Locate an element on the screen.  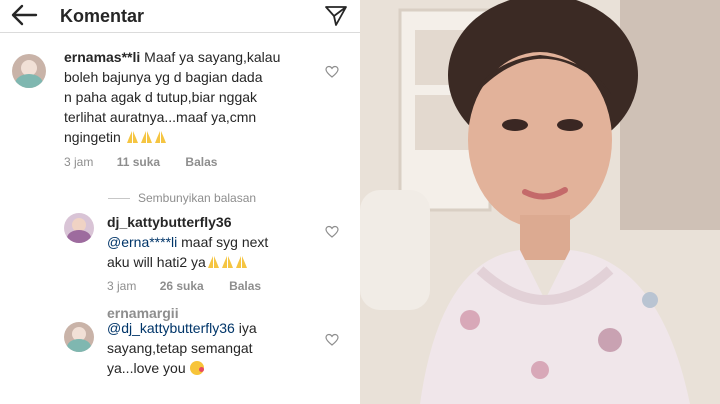
hide-replies-button: Sembunyikan balasan is located at coordinates (182, 198).